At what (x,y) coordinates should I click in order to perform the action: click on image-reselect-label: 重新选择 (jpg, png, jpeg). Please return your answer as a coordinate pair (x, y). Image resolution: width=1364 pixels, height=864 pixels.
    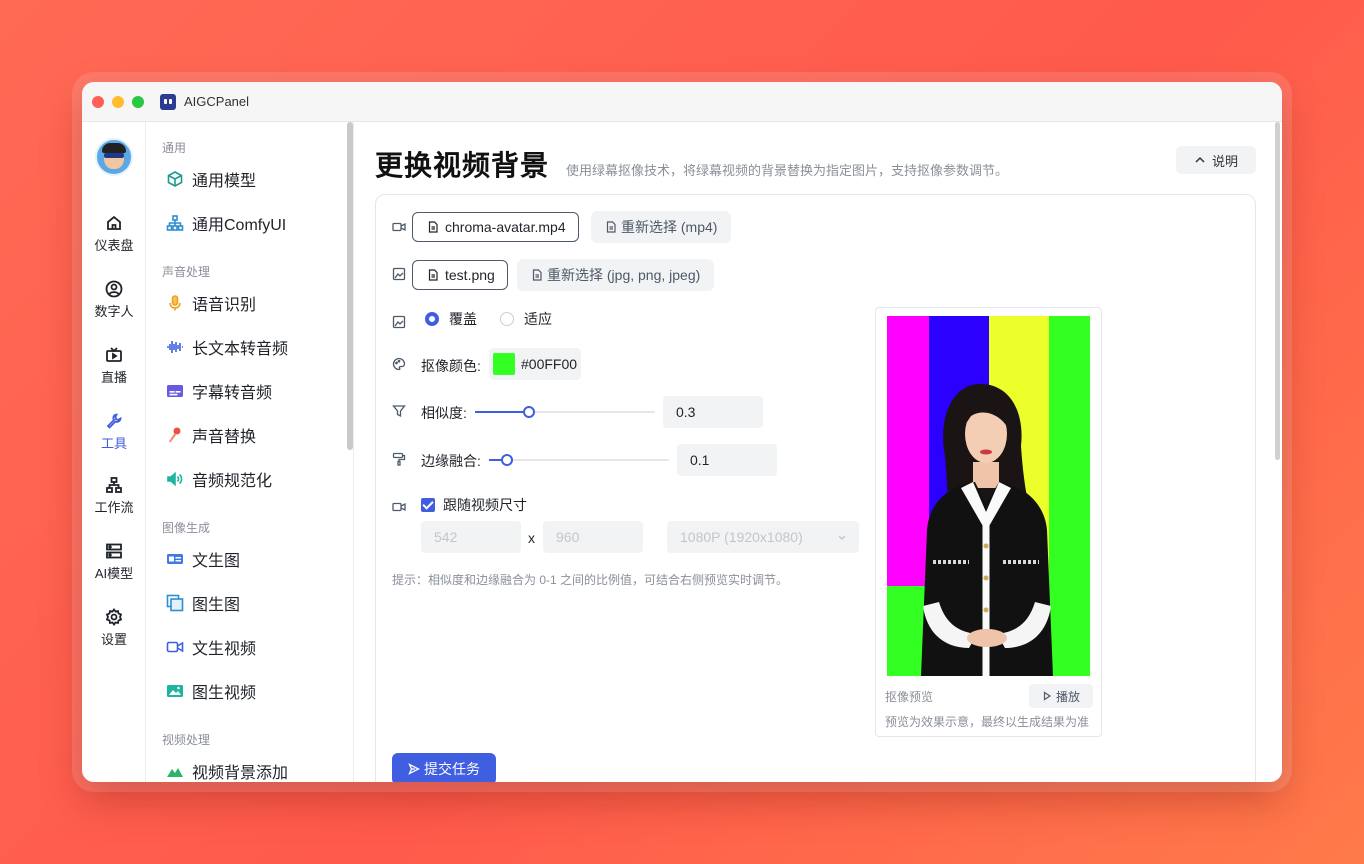
    Looking at the image, I should click on (624, 275).